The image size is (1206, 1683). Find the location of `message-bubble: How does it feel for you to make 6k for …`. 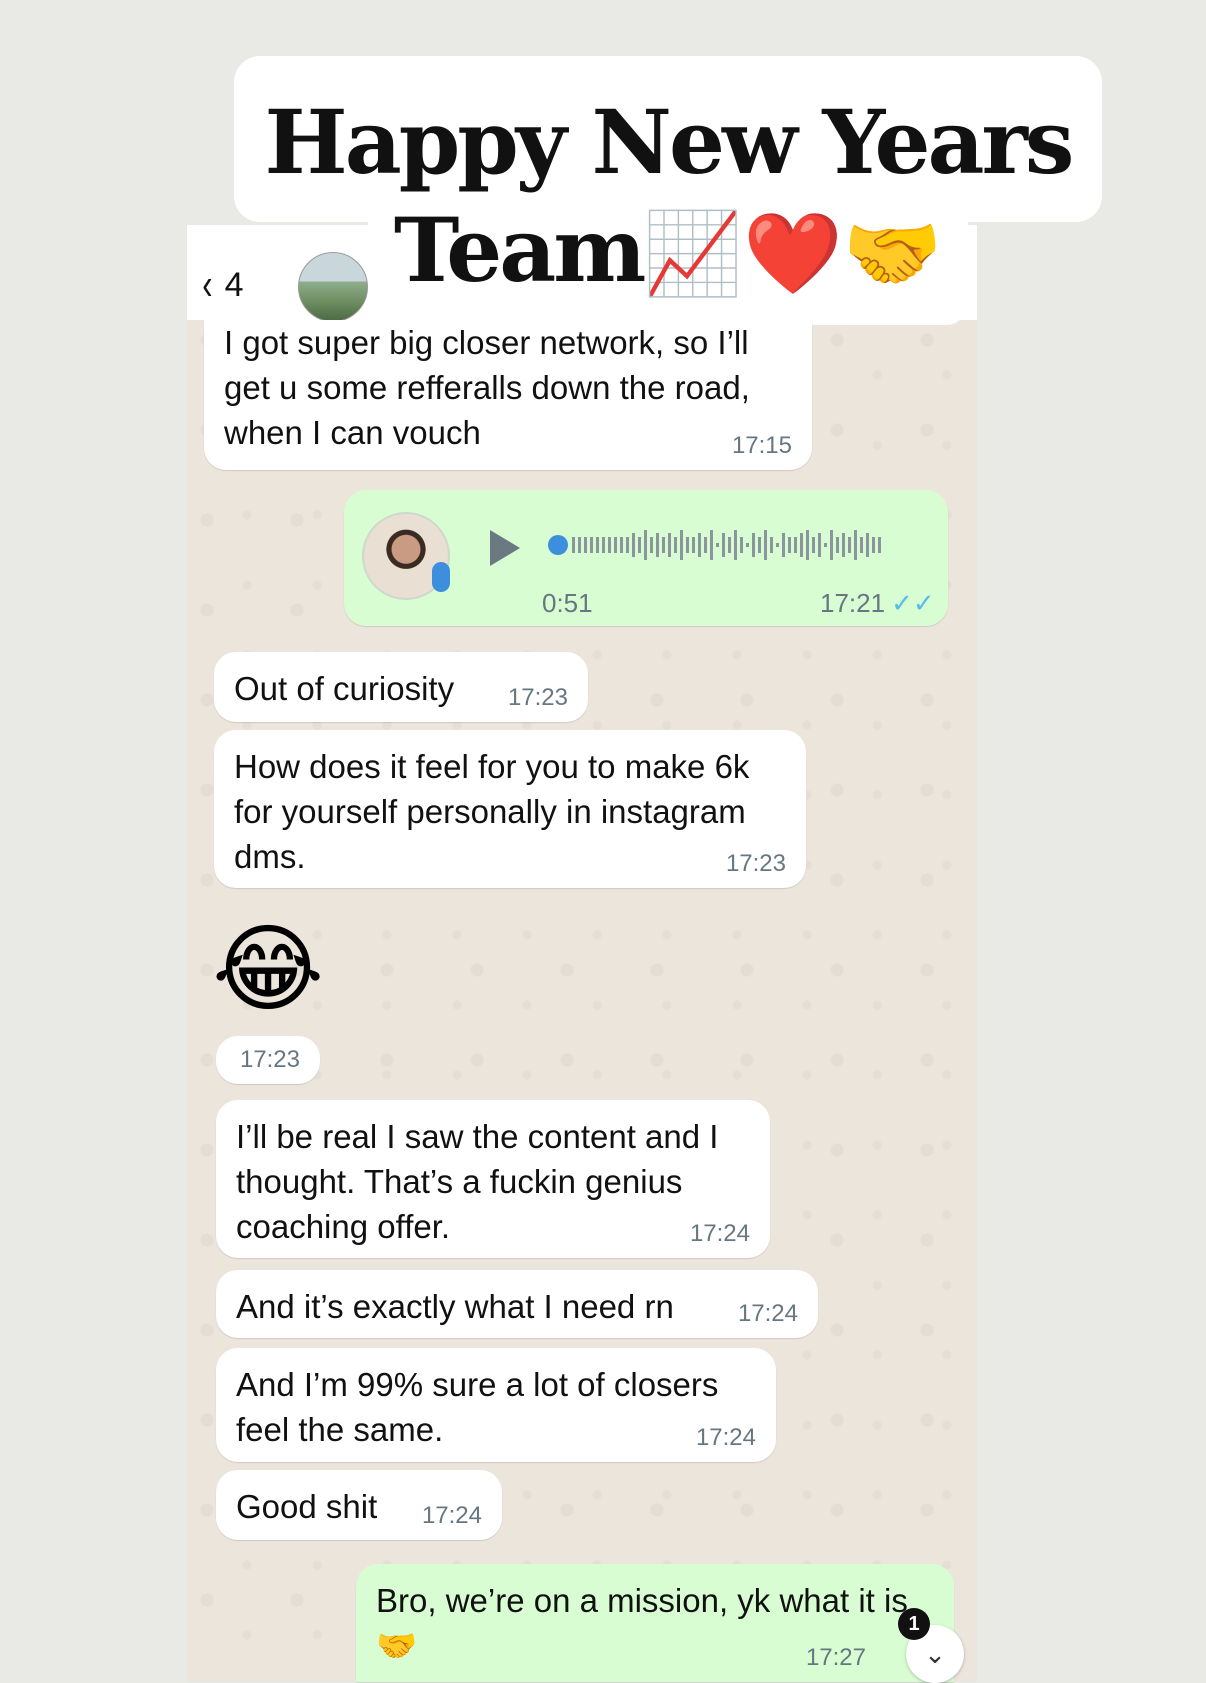

message-bubble: How does it feel for you to make 6k for … is located at coordinates (510, 809).